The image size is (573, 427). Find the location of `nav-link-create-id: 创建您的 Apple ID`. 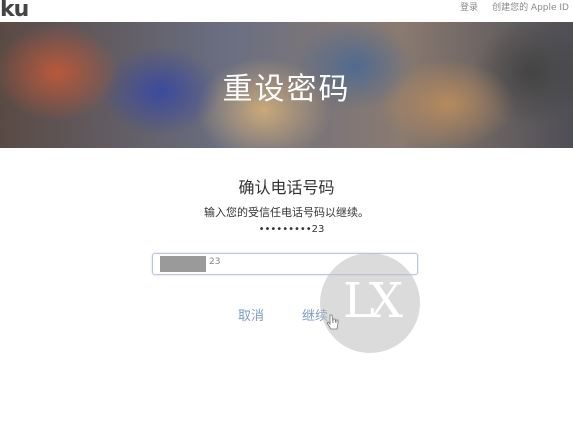

nav-link-create-id: 创建您的 Apple ID is located at coordinates (530, 6).